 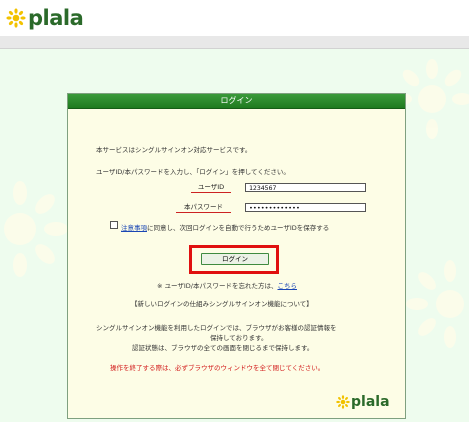 I want to click on password-field: •••••••••••••, so click(x=305, y=207).